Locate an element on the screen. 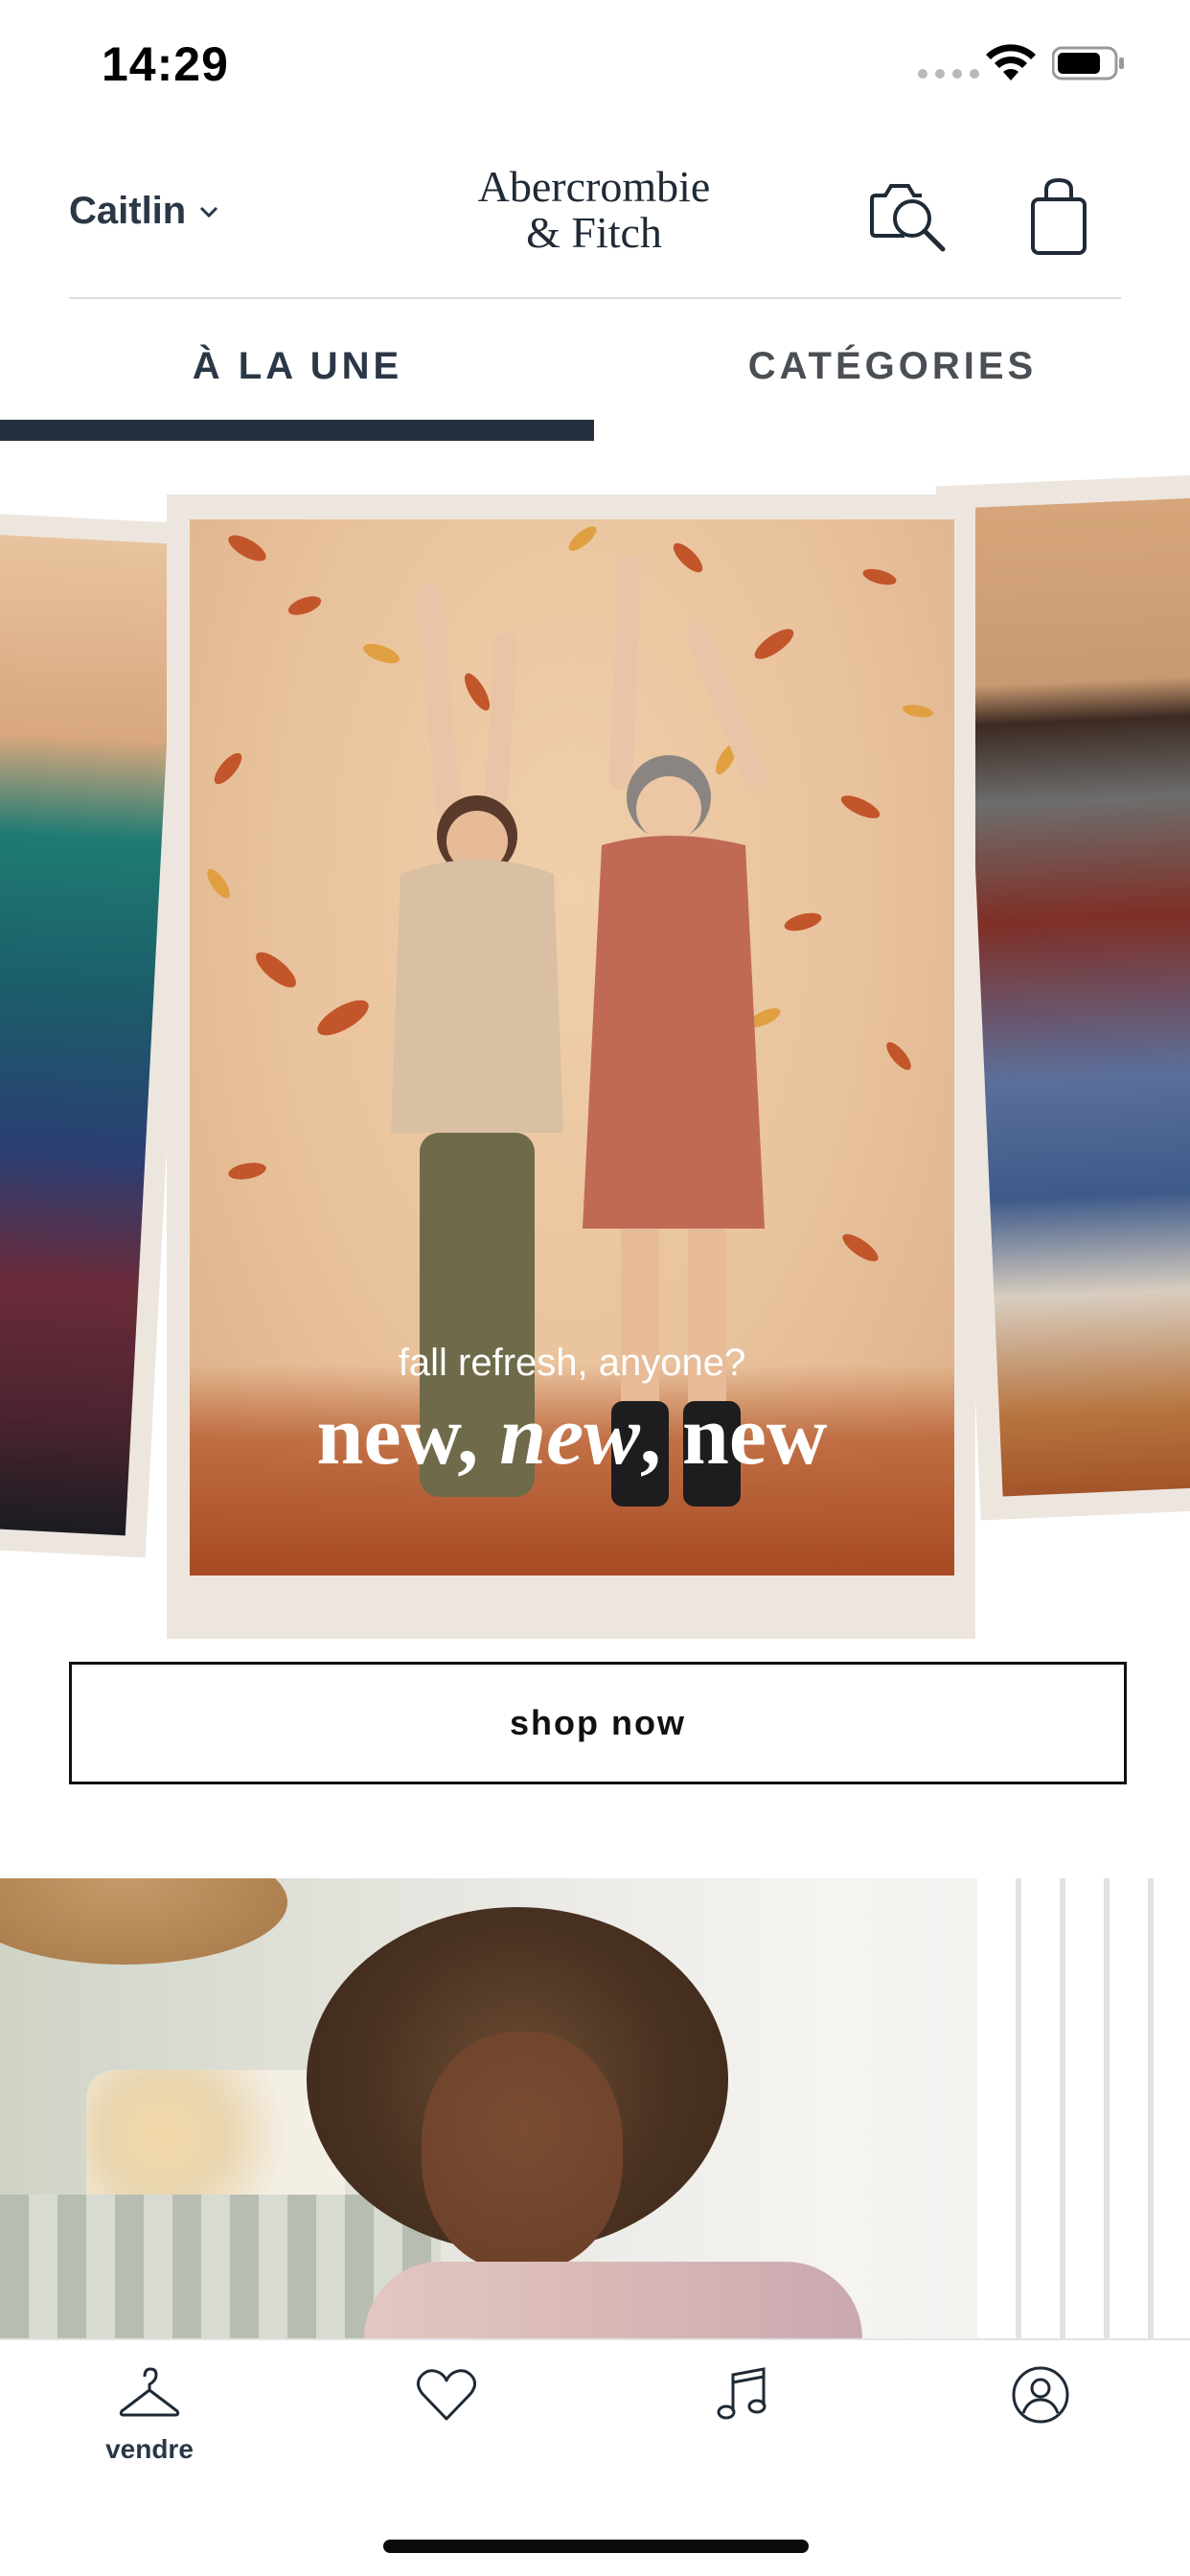  battery-icon is located at coordinates (1088, 63).